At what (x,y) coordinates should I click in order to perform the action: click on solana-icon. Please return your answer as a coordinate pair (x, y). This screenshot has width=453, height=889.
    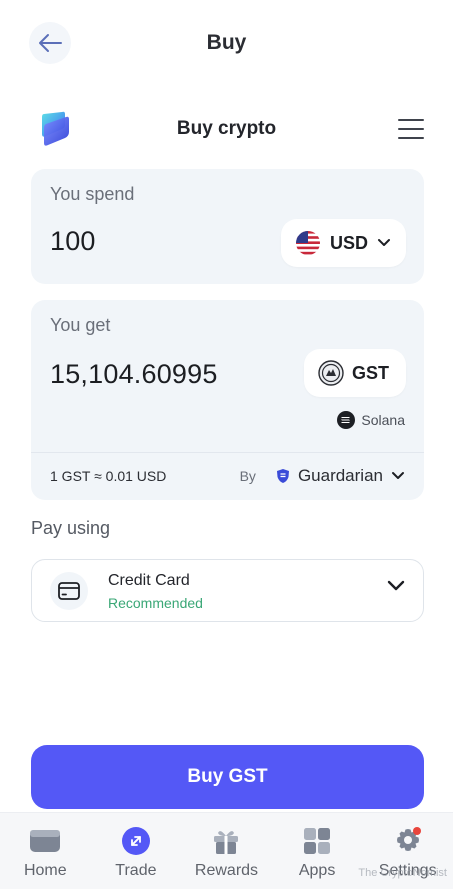
    Looking at the image, I should click on (346, 420).